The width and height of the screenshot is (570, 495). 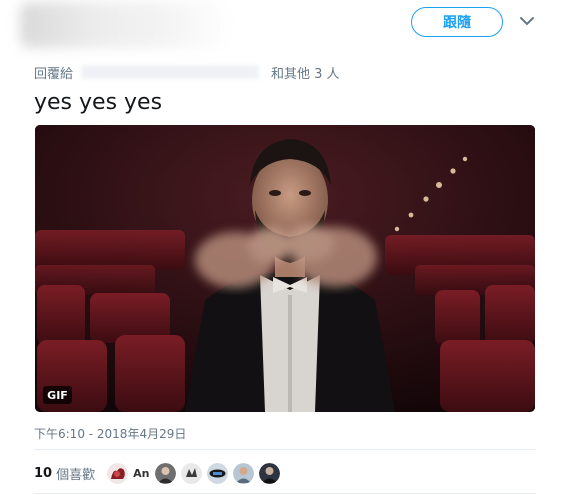 I want to click on blurred-user-header, so click(x=126, y=25).